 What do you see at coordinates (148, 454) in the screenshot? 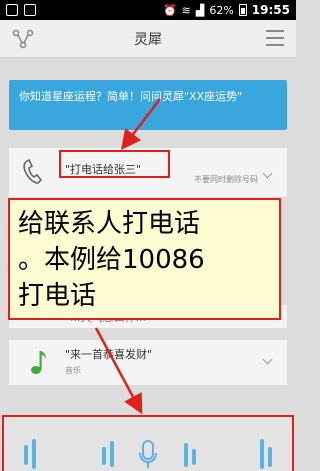
I see `microphone-icon` at bounding box center [148, 454].